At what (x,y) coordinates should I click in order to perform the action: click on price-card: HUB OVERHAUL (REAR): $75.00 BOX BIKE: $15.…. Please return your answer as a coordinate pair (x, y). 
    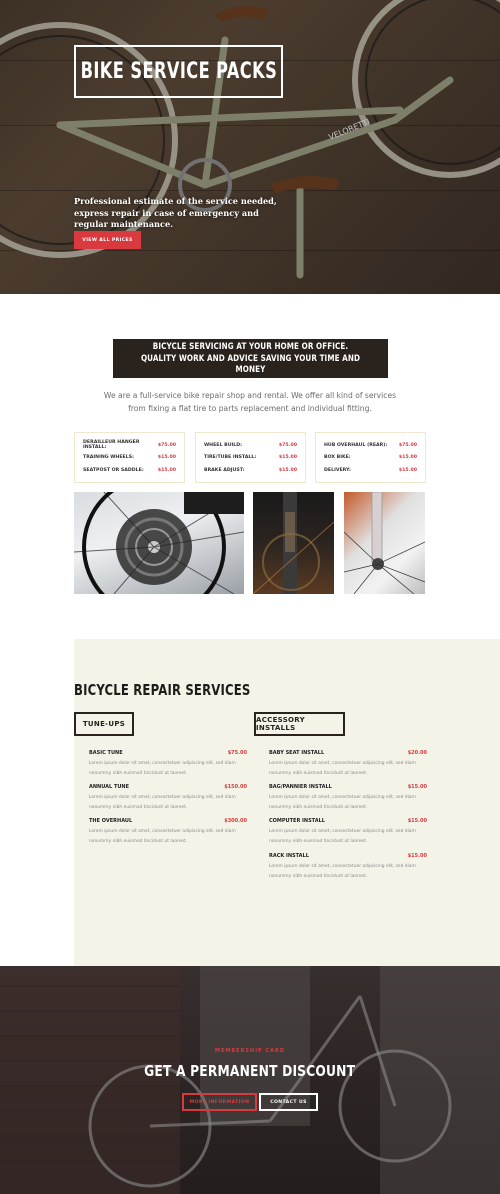
    Looking at the image, I should click on (370, 457).